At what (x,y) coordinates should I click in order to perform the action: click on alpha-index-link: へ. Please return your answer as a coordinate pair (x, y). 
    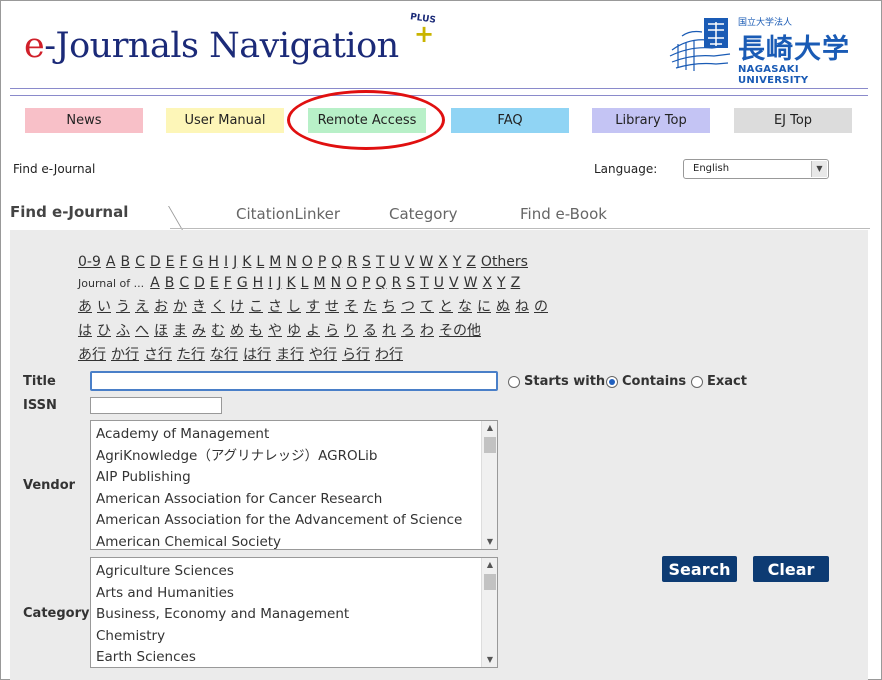
    Looking at the image, I should click on (142, 331).